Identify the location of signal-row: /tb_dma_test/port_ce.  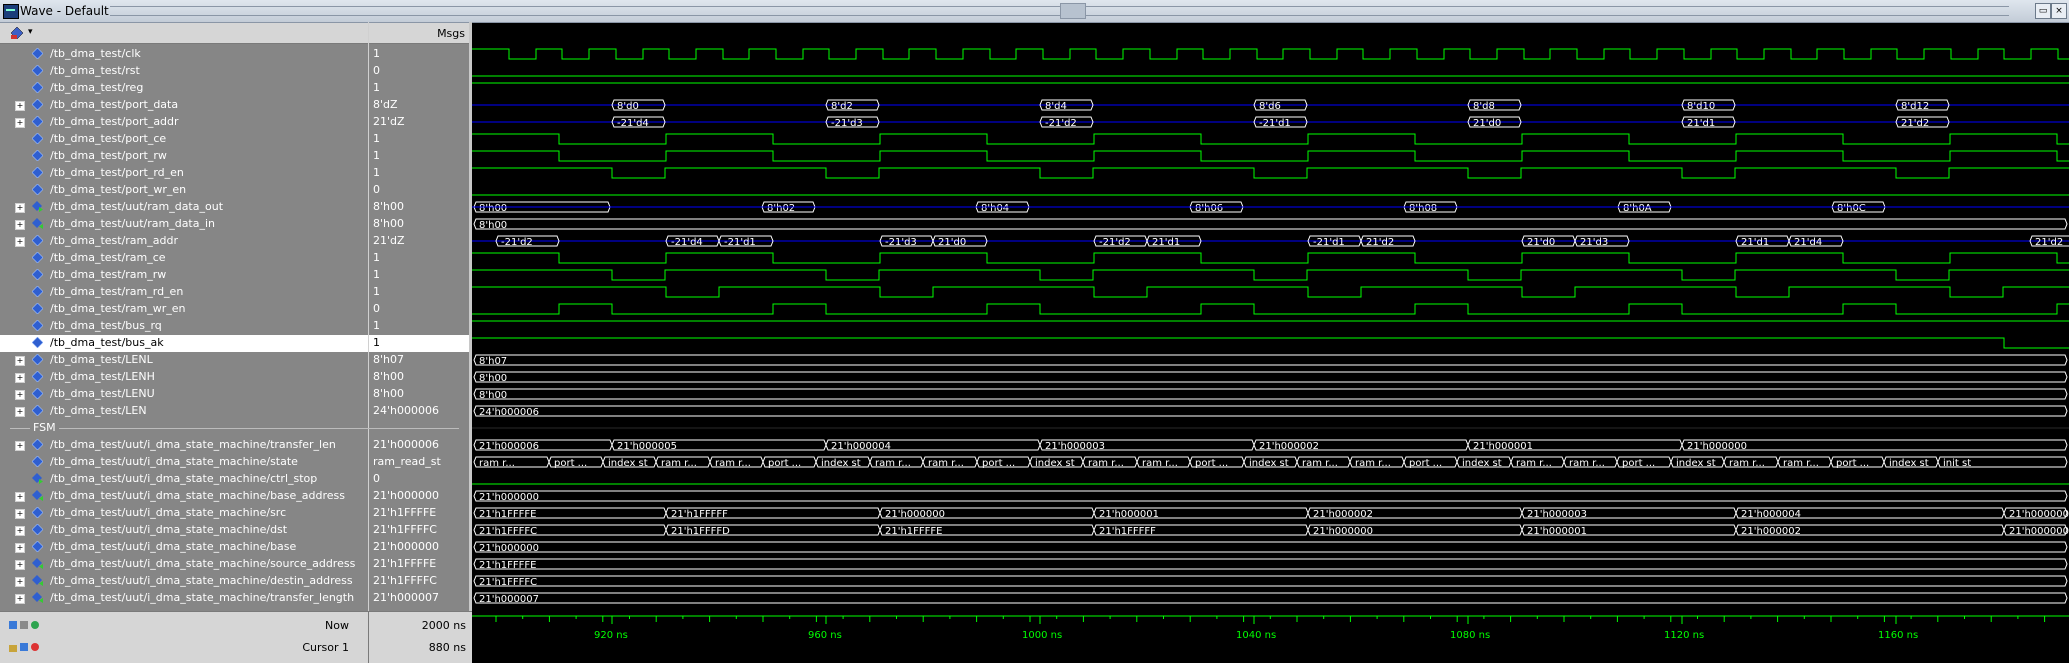
(184, 139).